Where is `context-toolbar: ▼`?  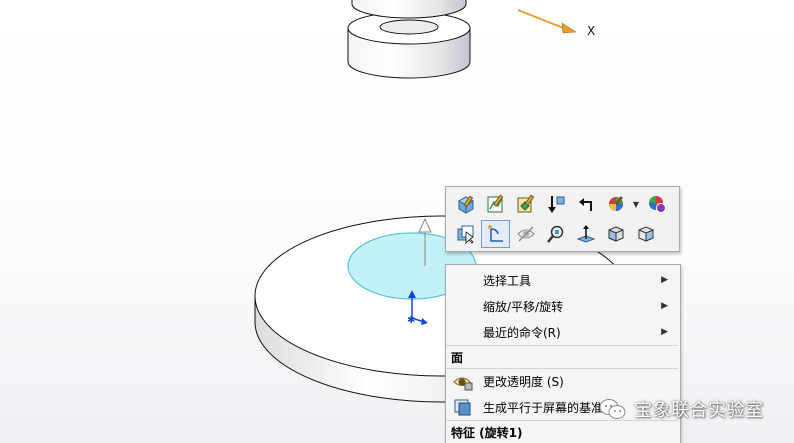
context-toolbar: ▼ is located at coordinates (562, 219).